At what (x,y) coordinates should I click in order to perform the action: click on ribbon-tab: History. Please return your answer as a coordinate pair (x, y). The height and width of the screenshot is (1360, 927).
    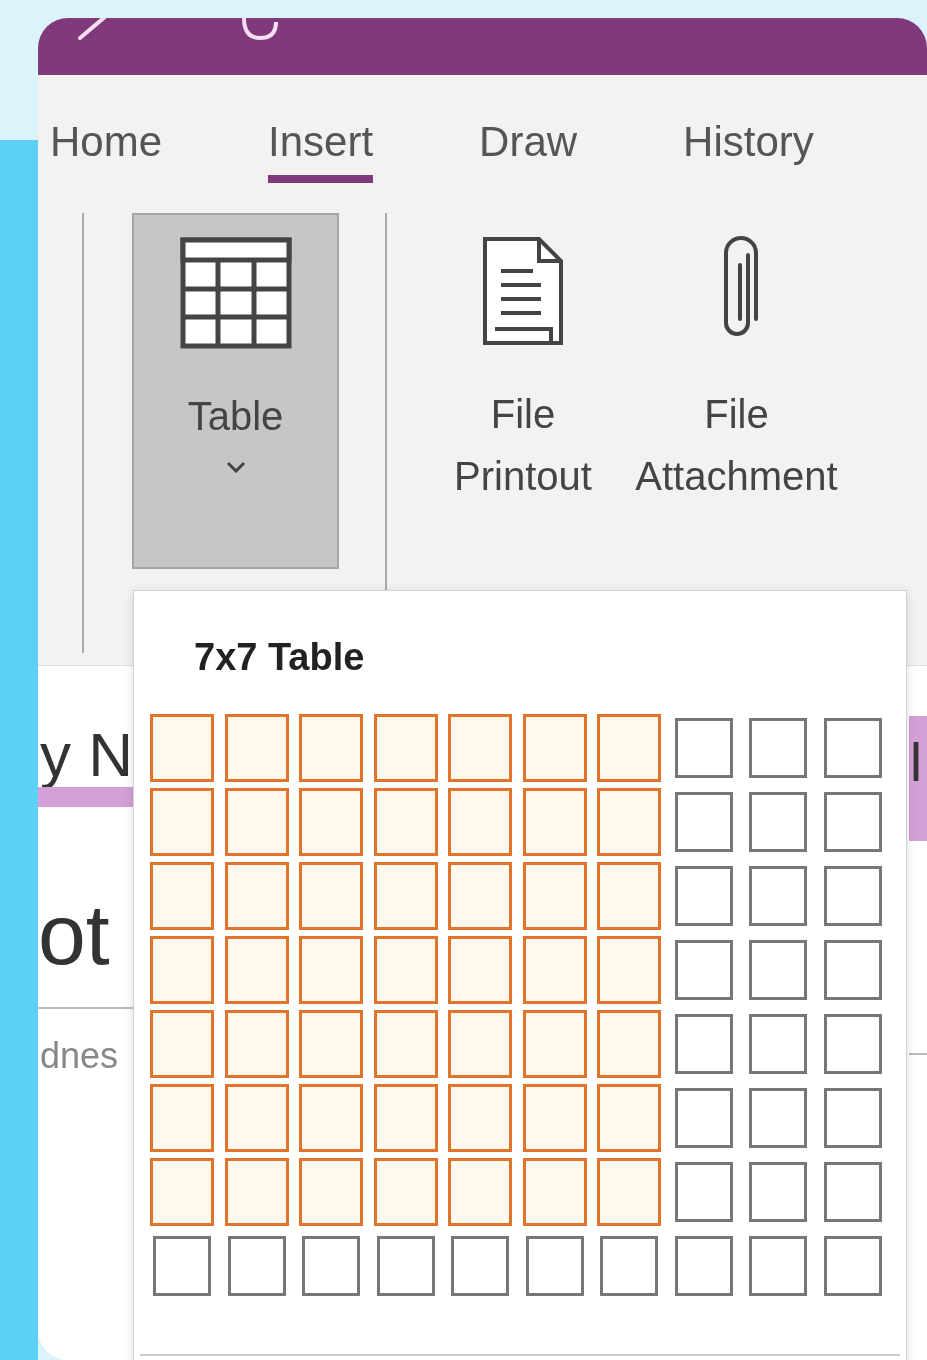
    Looking at the image, I should click on (748, 150).